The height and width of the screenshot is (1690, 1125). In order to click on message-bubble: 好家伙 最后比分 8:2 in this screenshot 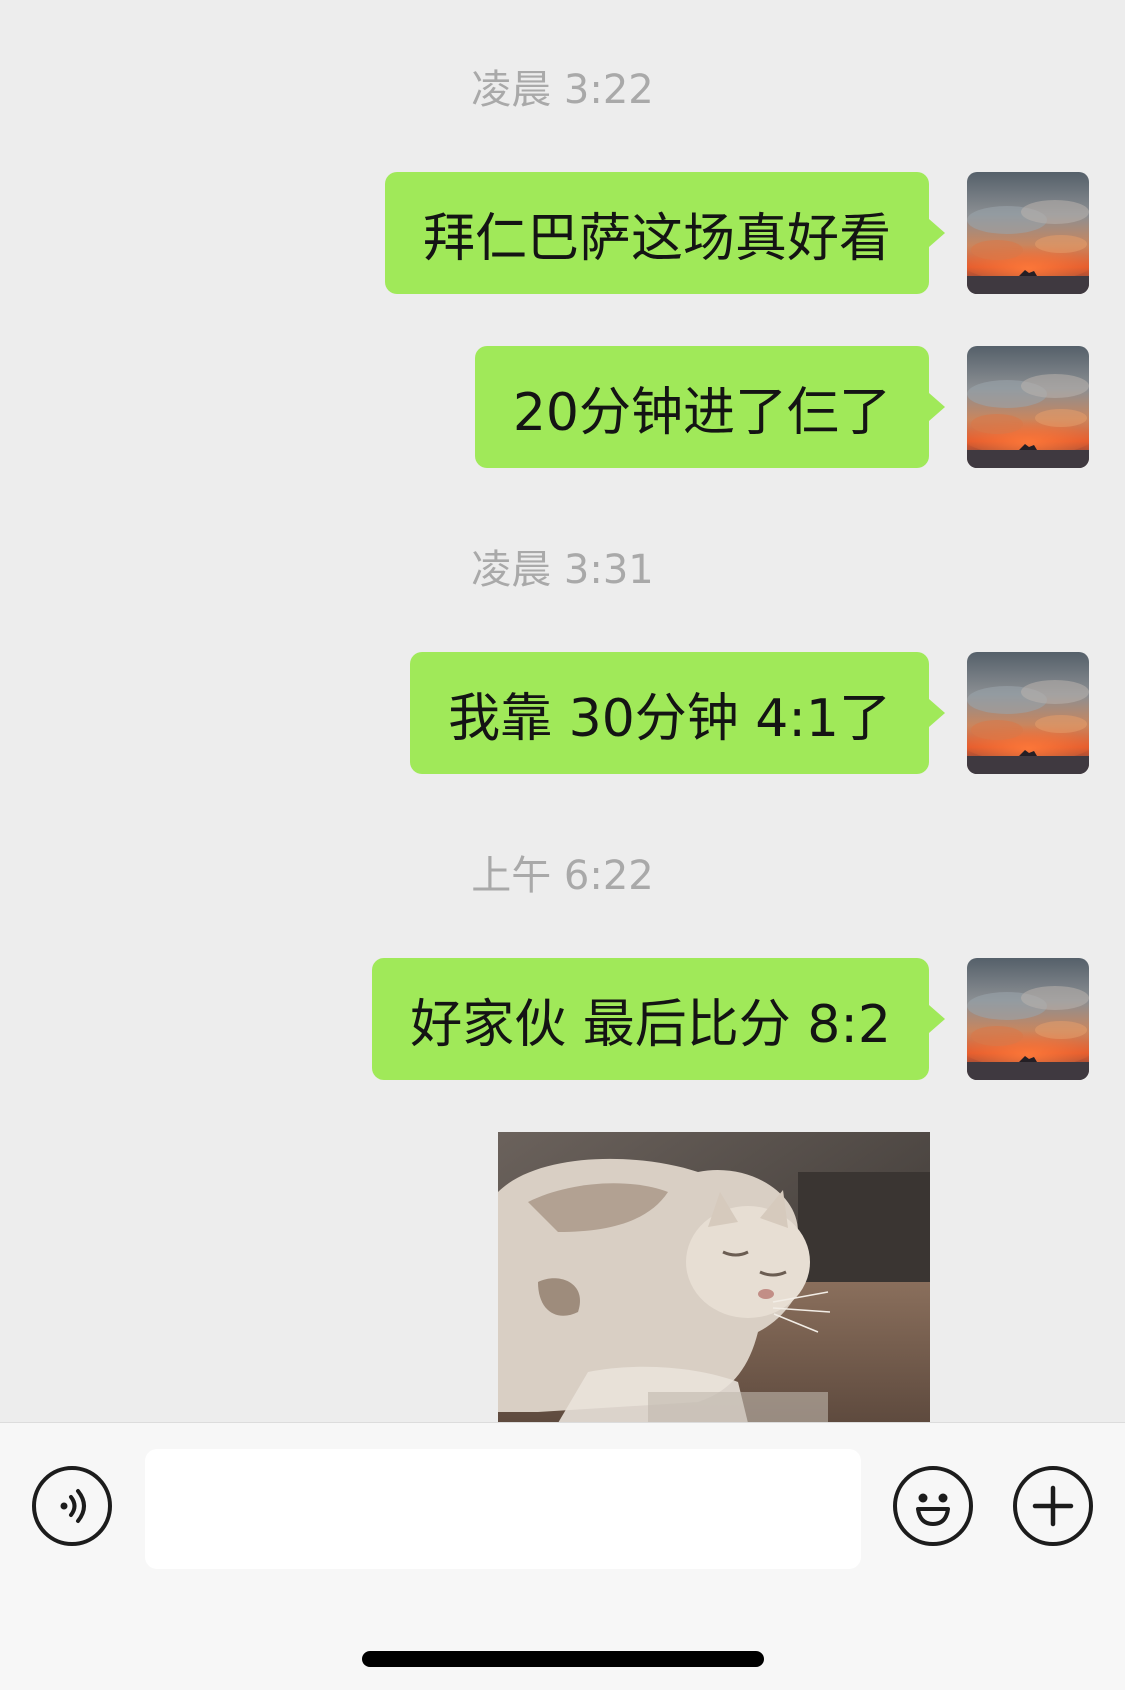, I will do `click(658, 1019)`.